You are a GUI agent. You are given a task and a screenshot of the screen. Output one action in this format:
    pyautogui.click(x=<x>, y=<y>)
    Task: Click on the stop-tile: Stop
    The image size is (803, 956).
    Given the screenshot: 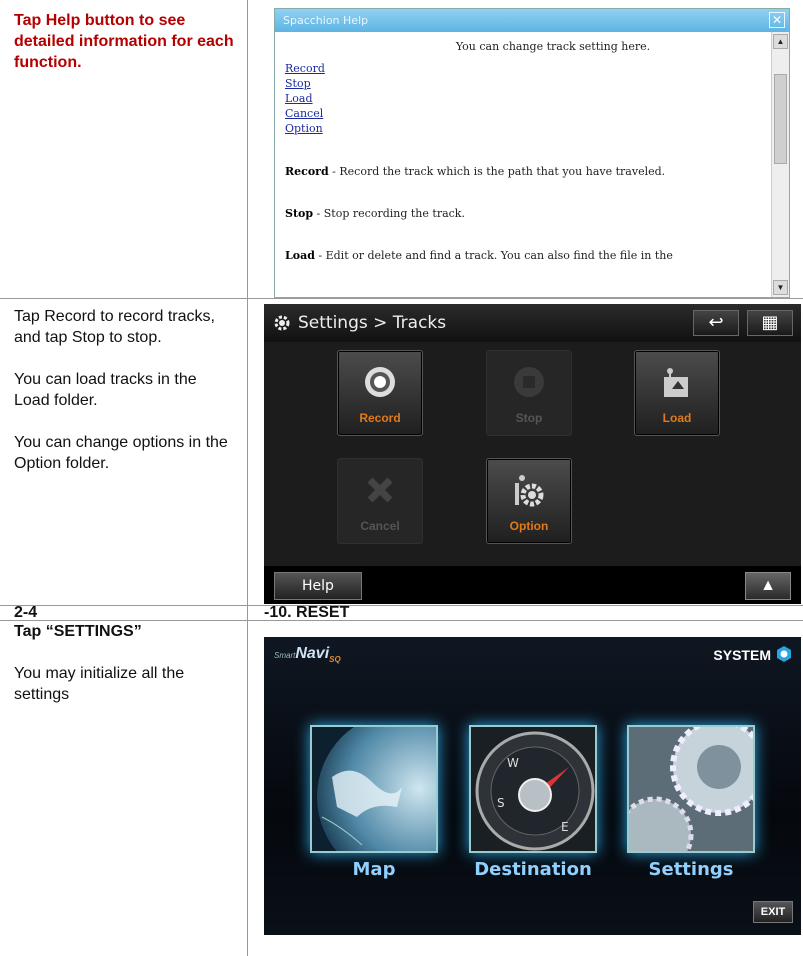 What is the action you would take?
    pyautogui.click(x=529, y=393)
    